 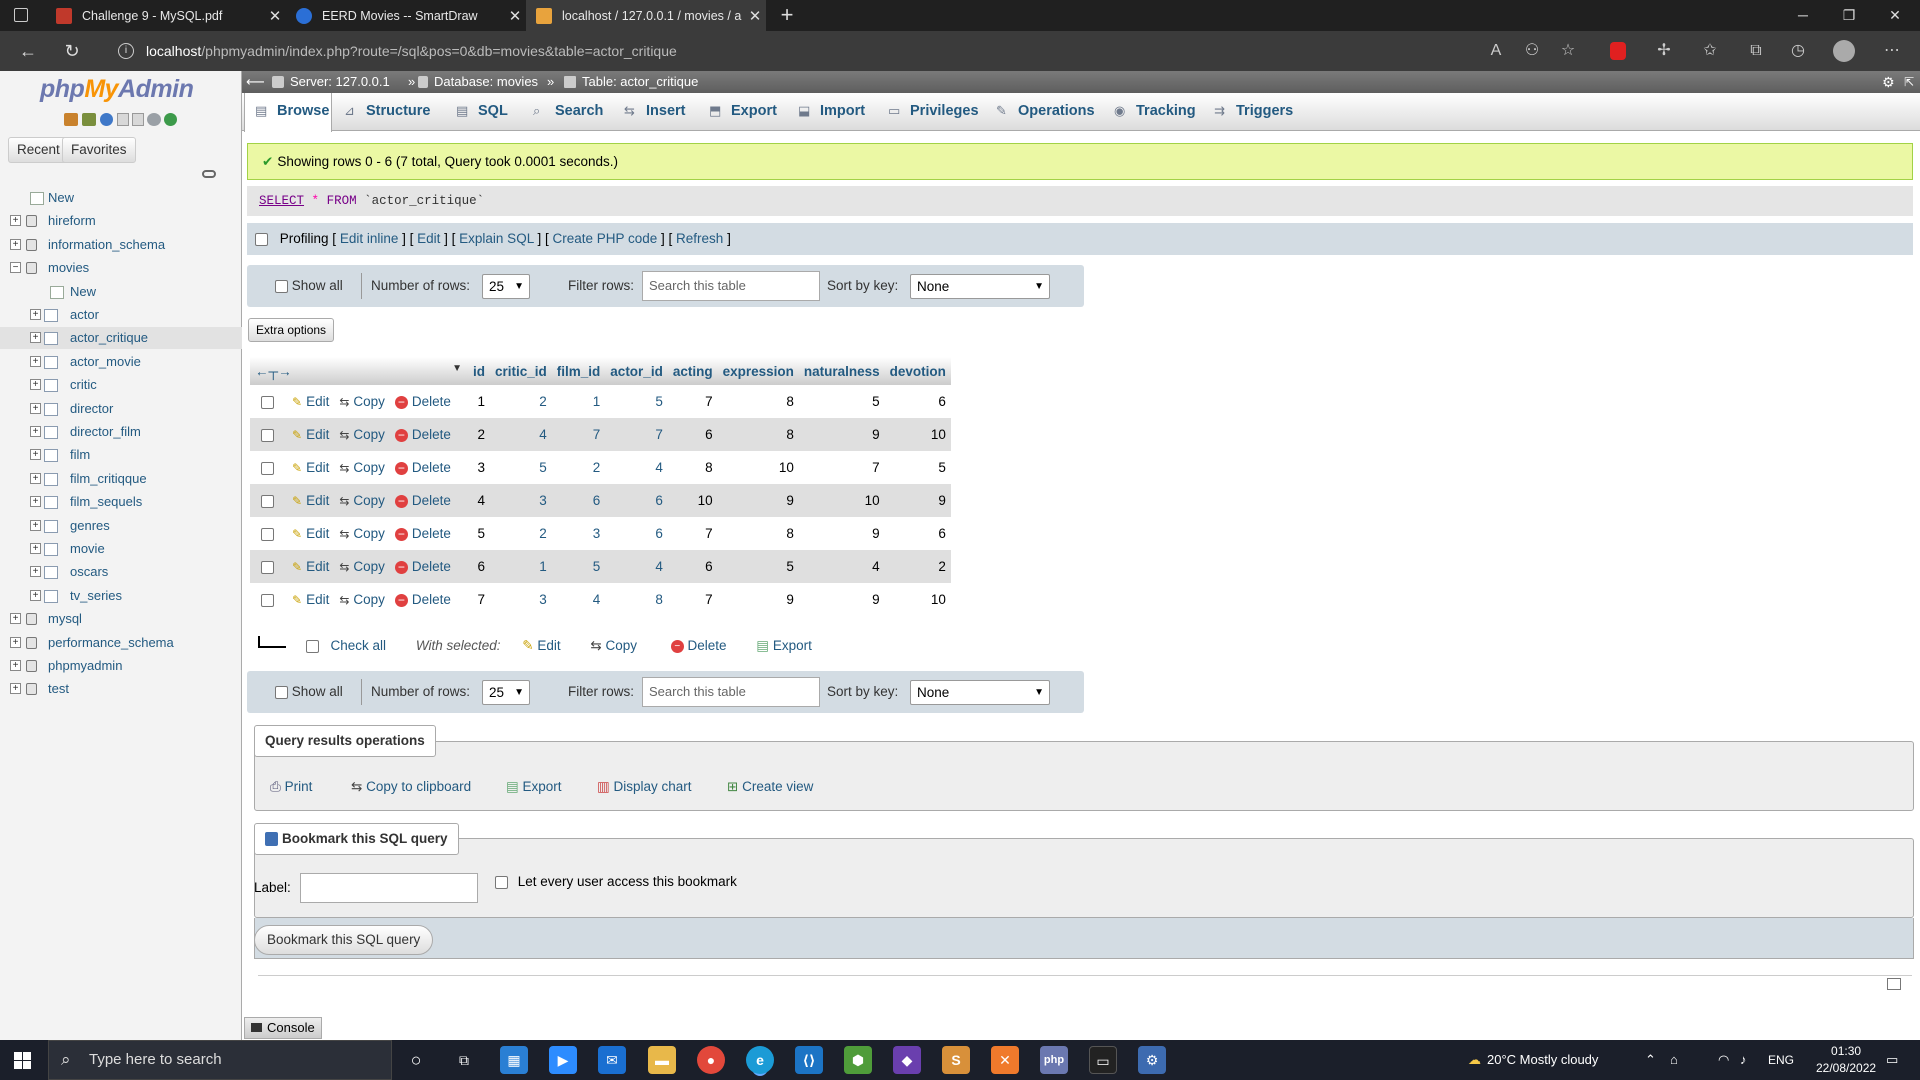 What do you see at coordinates (841, 371) in the screenshot?
I see `column-header-naturalness: naturalness` at bounding box center [841, 371].